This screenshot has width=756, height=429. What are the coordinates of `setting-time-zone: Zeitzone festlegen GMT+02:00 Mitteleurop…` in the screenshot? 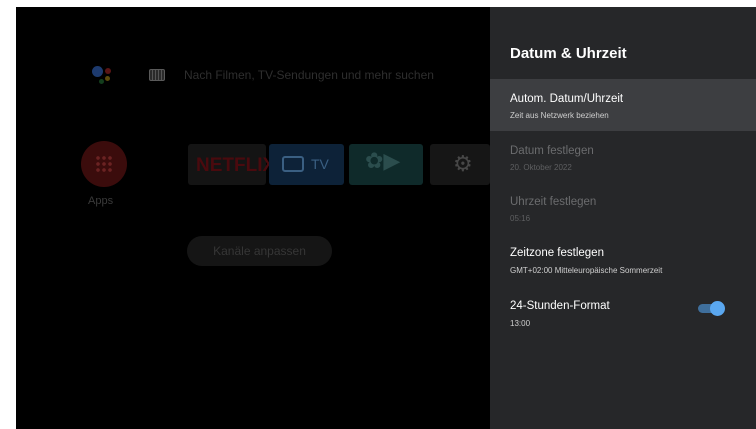 It's located at (623, 261).